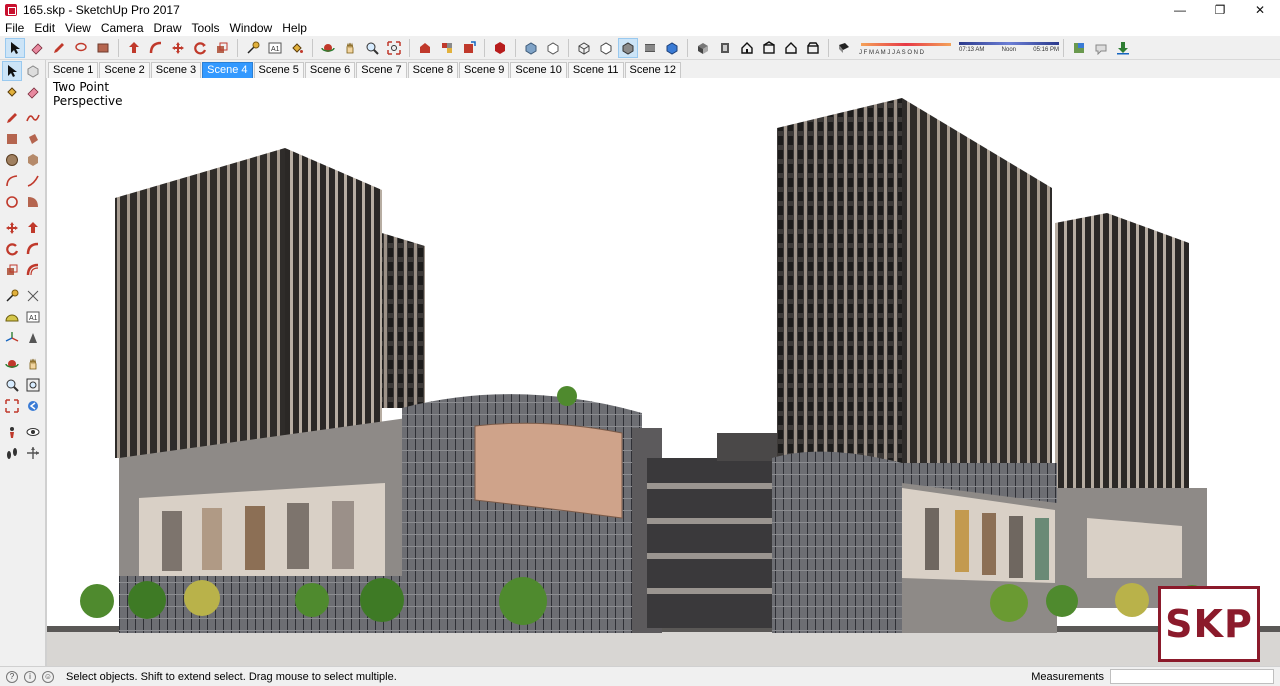 The height and width of the screenshot is (686, 1280). Describe the element at coordinates (33, 202) in the screenshot. I see `palette-pie-button` at that location.